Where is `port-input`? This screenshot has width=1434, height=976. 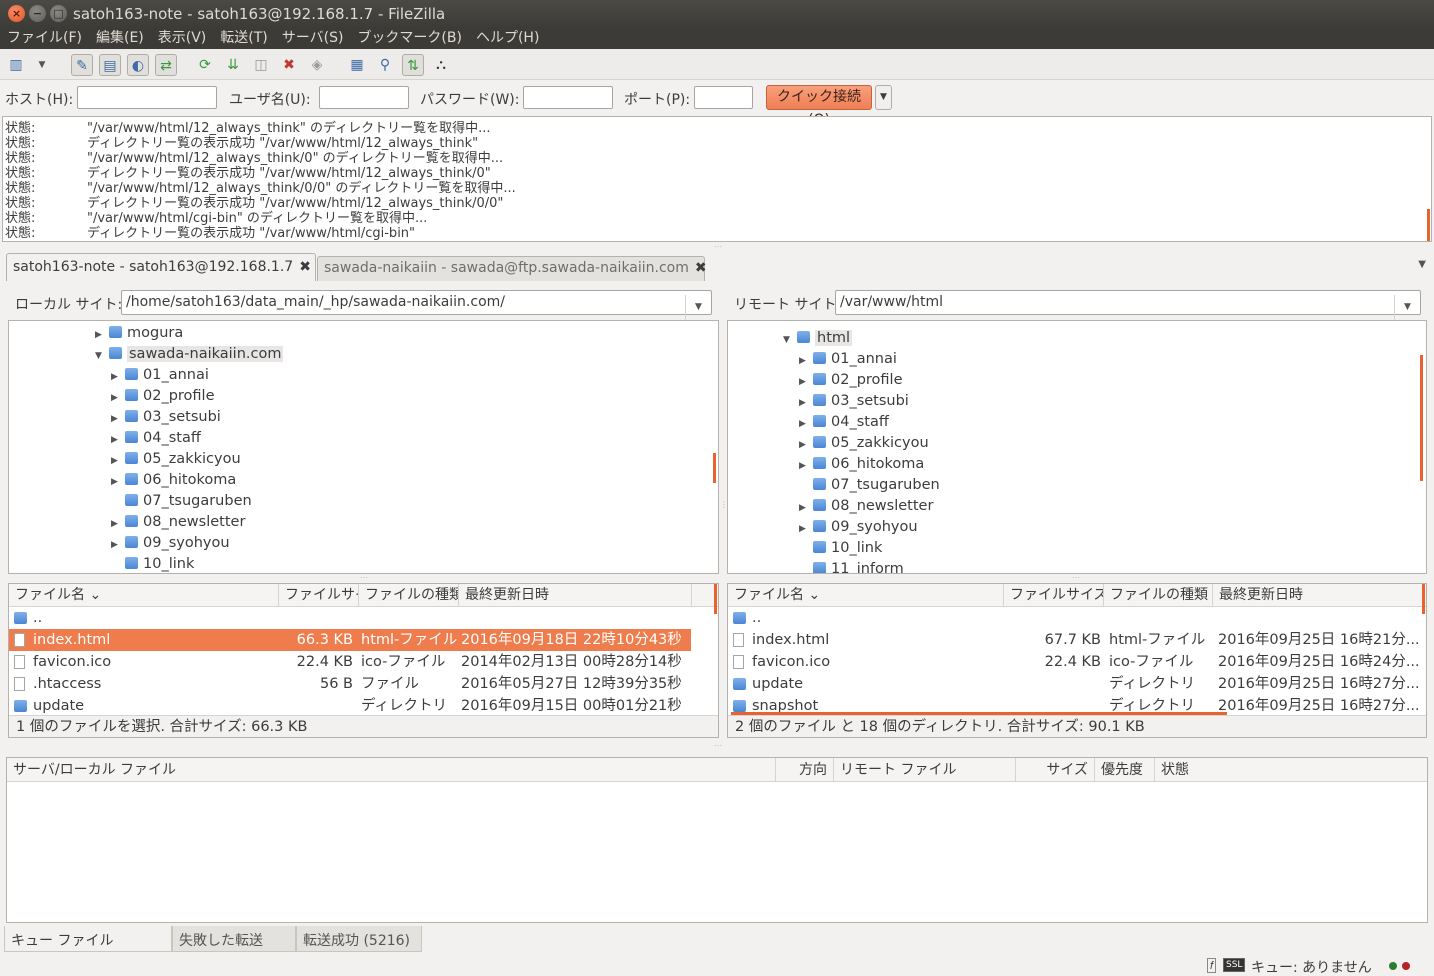 port-input is located at coordinates (723, 97).